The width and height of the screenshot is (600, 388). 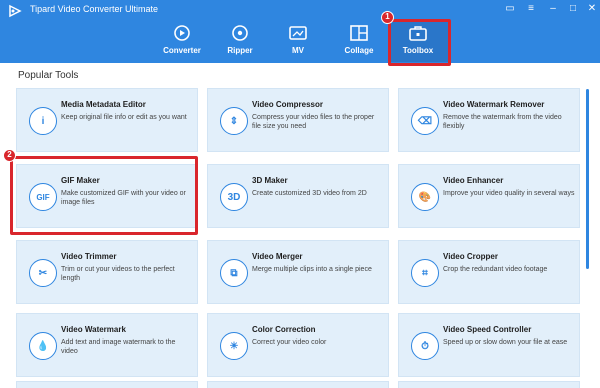 What do you see at coordinates (9, 155) in the screenshot?
I see `step-badge-2: 2` at bounding box center [9, 155].